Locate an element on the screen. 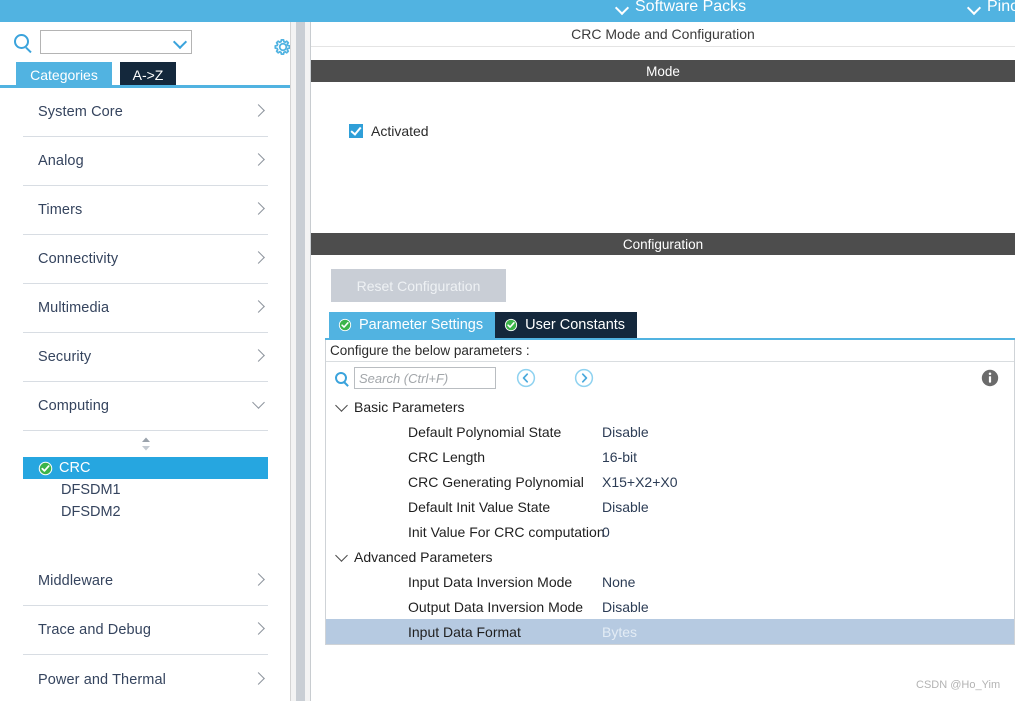 The width and height of the screenshot is (1015, 701). sidebar-item-dfsdm2: DFSDM2 is located at coordinates (145, 512).